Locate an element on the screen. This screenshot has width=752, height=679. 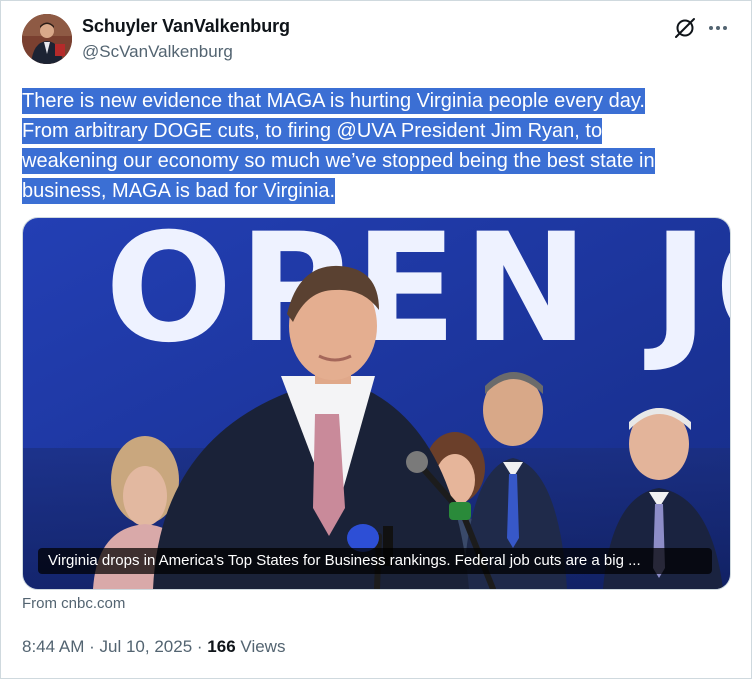
author-name: Schuyler VanValkenburg is located at coordinates (186, 26).